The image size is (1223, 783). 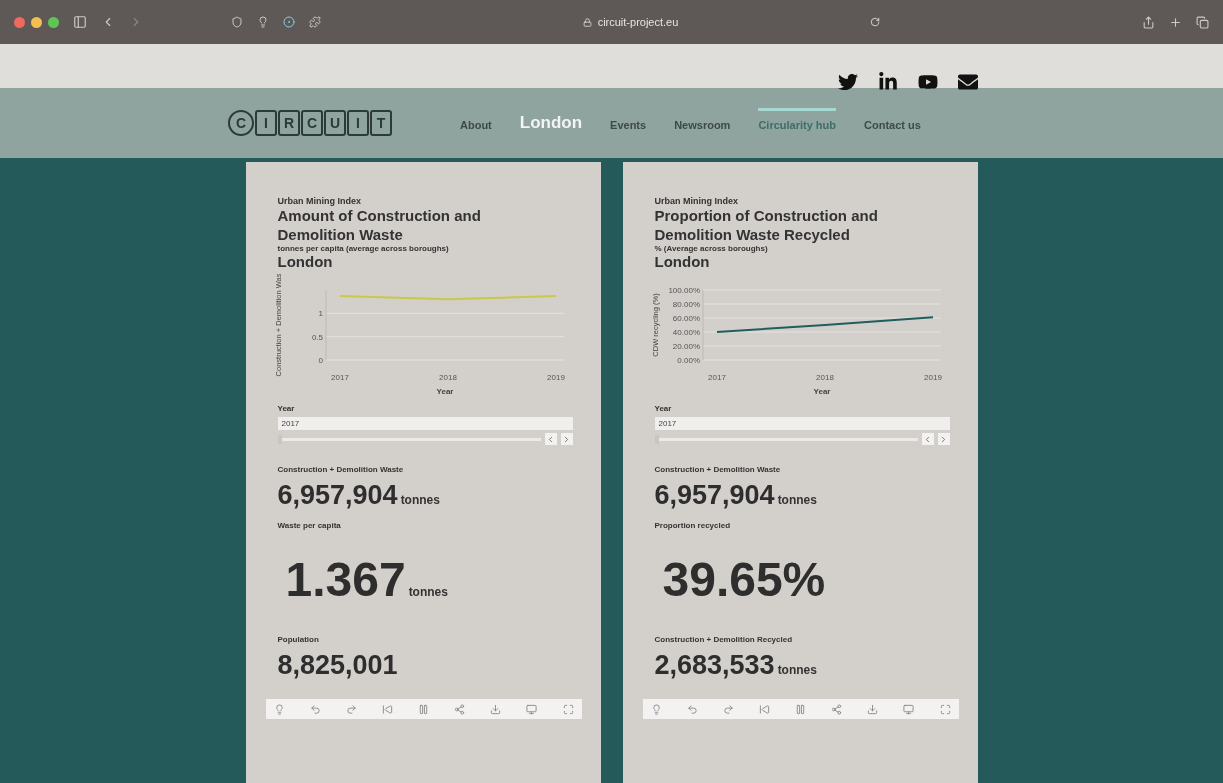 What do you see at coordinates (797, 123) in the screenshot?
I see `nav-link: Circularity hub` at bounding box center [797, 123].